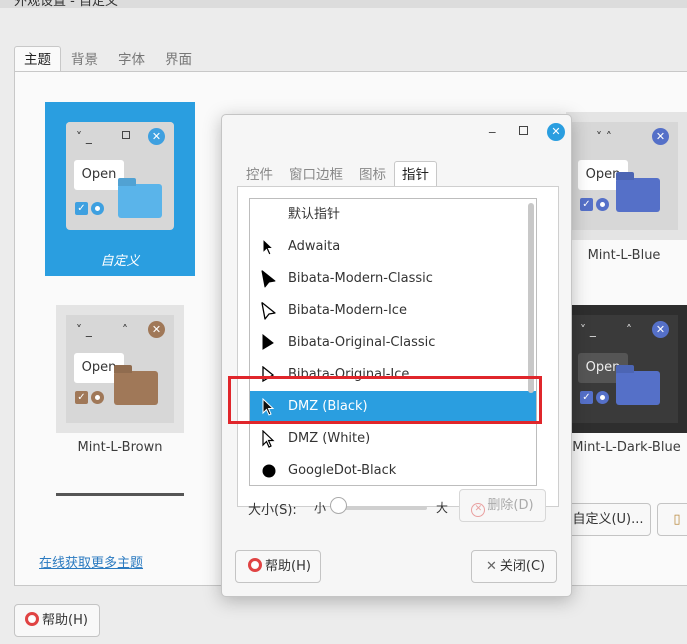 The width and height of the screenshot is (687, 644). What do you see at coordinates (531, 298) in the screenshot?
I see `list-scrollbar` at bounding box center [531, 298].